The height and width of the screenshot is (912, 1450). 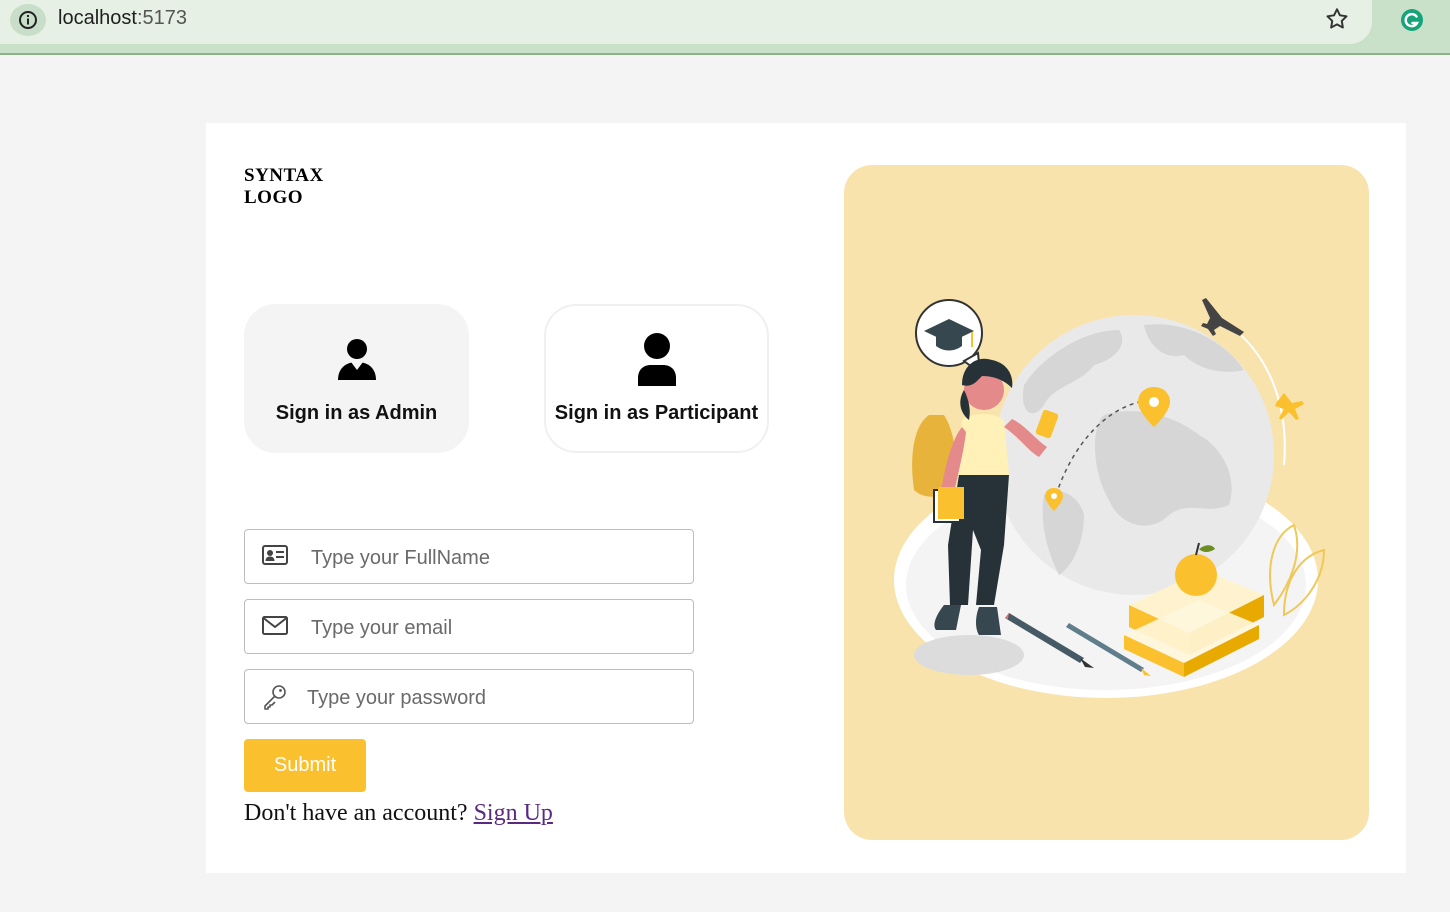 What do you see at coordinates (305, 765) in the screenshot?
I see `submit-button: Submit` at bounding box center [305, 765].